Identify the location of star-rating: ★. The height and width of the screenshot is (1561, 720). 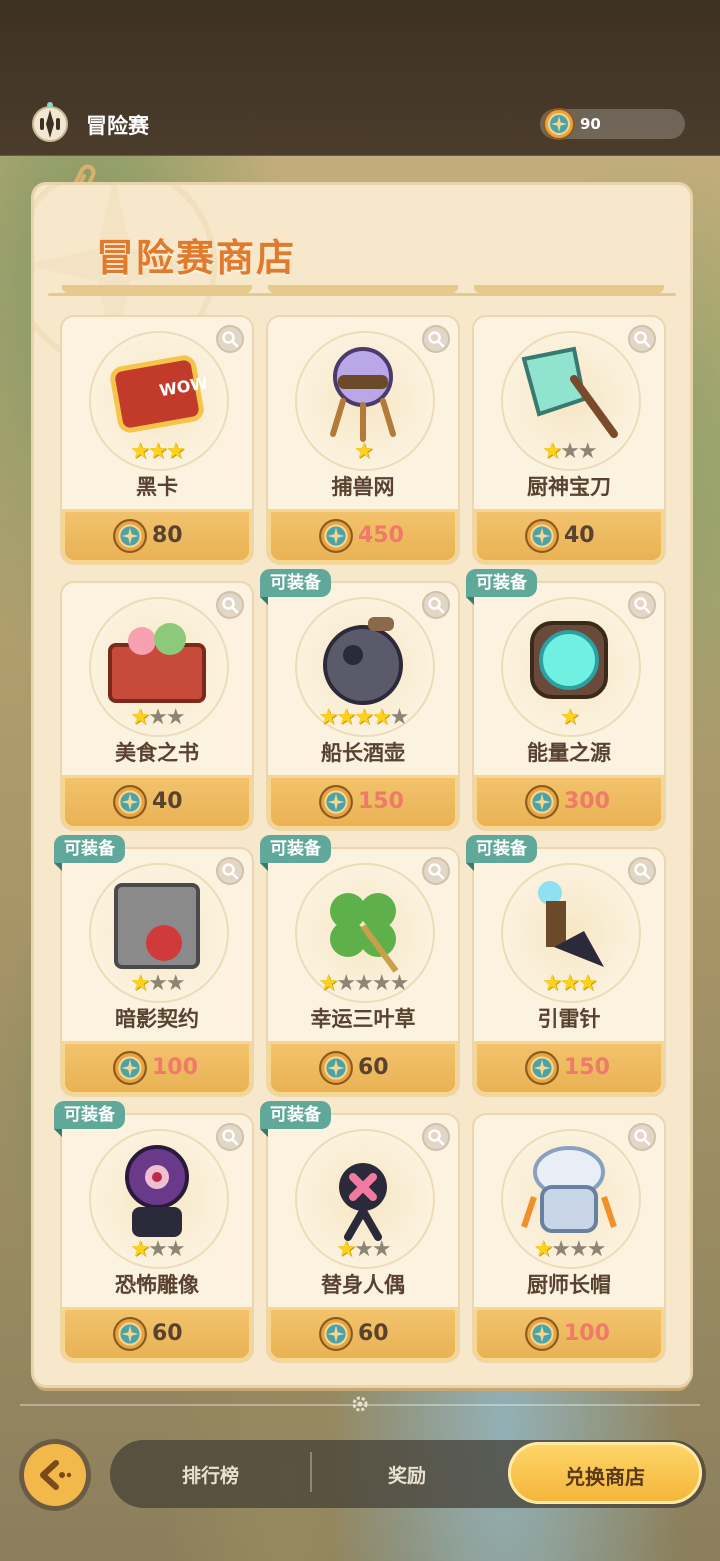
(569, 718).